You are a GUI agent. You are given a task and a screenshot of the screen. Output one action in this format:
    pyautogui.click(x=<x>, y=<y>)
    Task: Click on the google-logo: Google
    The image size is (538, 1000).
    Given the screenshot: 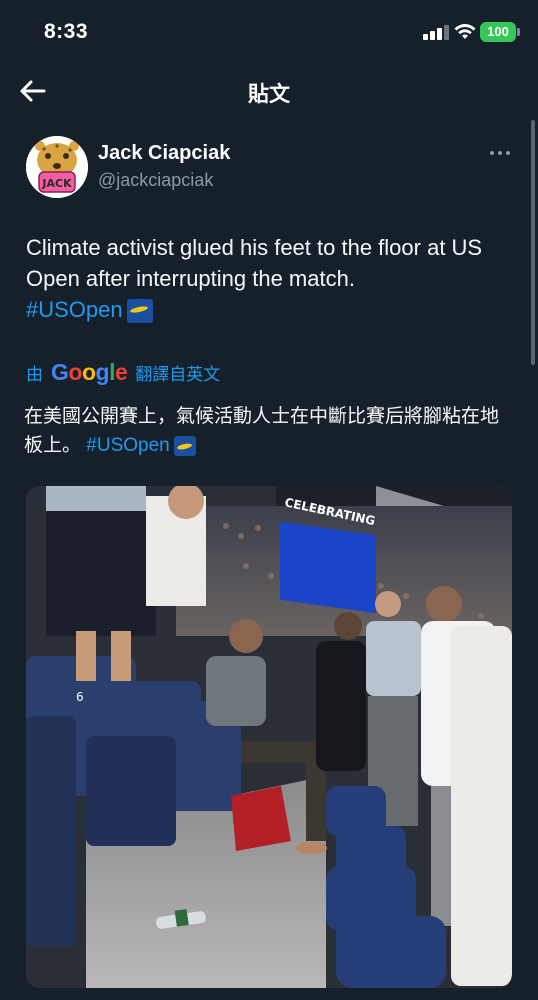 What is the action you would take?
    pyautogui.click(x=89, y=372)
    